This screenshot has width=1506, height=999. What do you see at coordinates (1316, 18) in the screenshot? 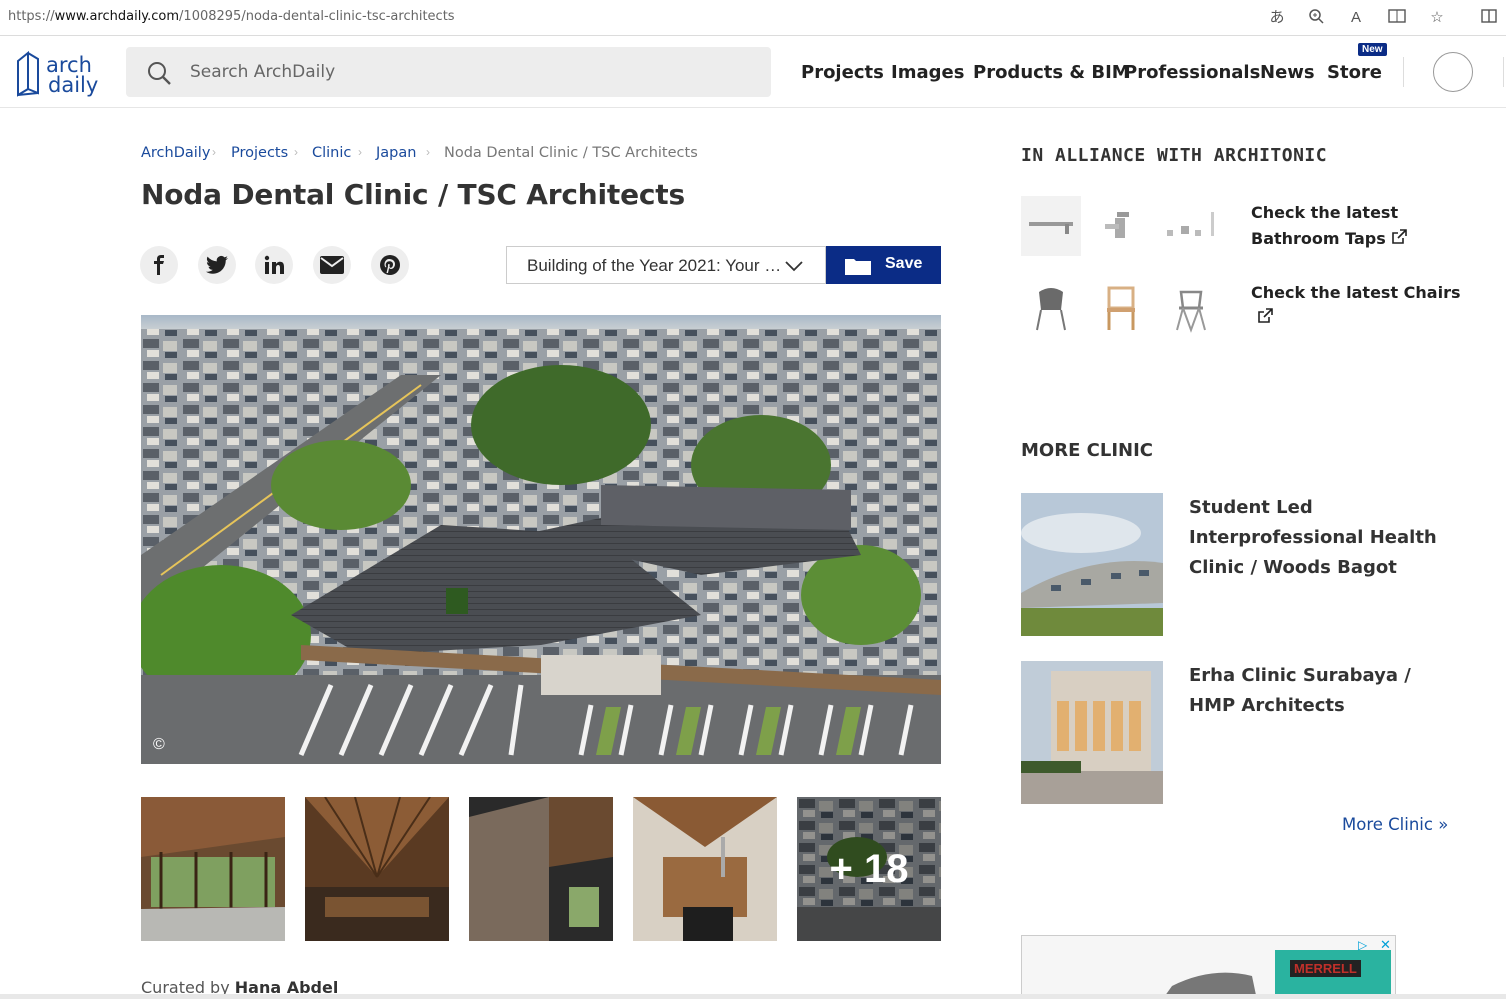
I see `zoom-icon` at bounding box center [1316, 18].